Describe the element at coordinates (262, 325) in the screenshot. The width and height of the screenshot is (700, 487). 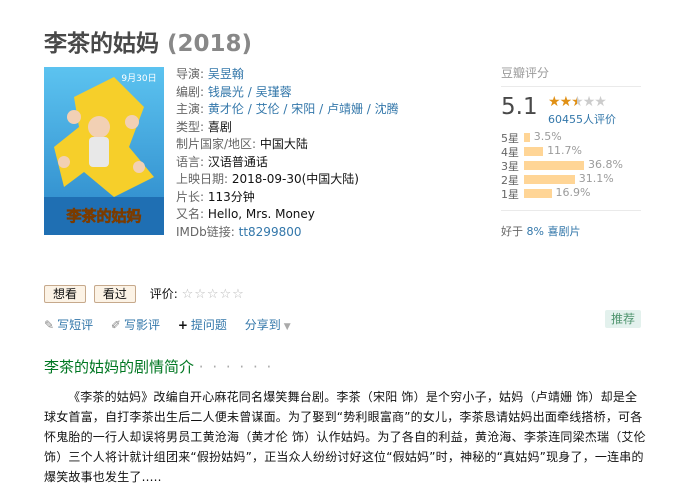
I see `share-label: 分享到` at that location.